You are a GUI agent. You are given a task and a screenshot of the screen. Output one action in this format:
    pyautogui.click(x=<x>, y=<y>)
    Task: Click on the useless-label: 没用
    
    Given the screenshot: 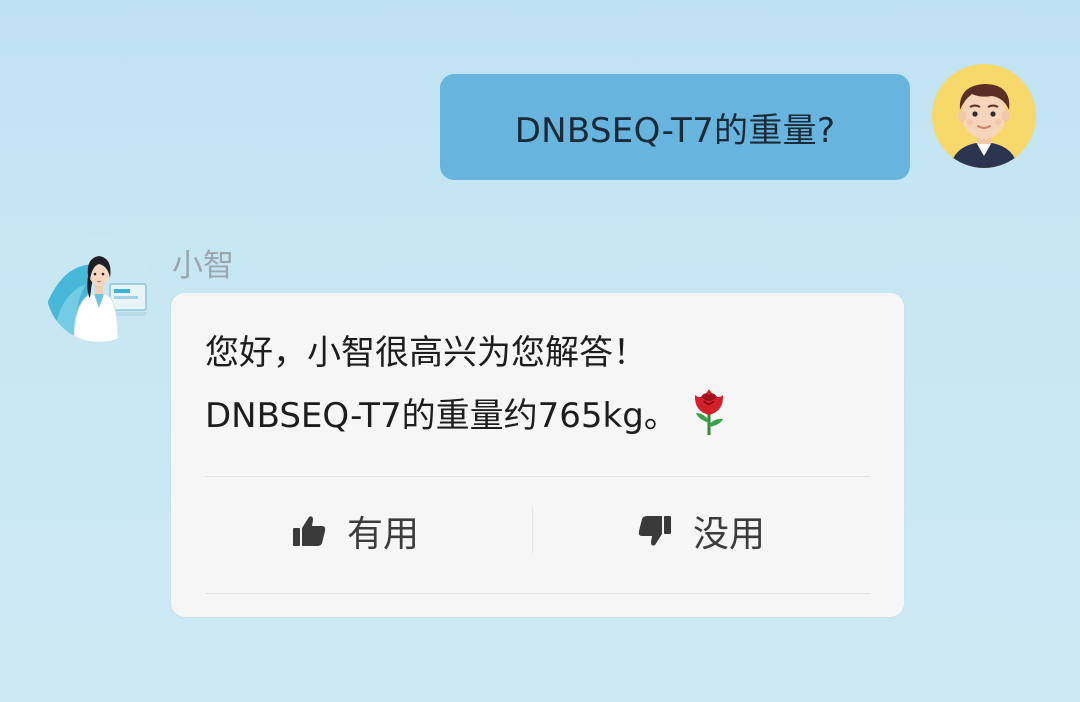 What is the action you would take?
    pyautogui.click(x=729, y=534)
    